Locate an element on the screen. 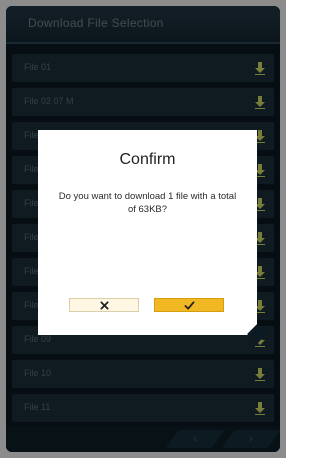 The image size is (320, 458). cancel-button is located at coordinates (104, 305).